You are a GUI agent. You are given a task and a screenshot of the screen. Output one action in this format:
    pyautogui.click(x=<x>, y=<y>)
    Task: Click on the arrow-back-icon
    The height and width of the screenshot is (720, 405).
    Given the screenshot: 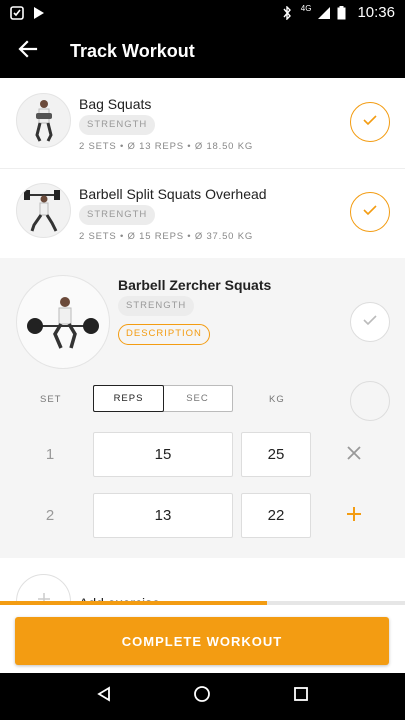 What is the action you would take?
    pyautogui.click(x=28, y=51)
    